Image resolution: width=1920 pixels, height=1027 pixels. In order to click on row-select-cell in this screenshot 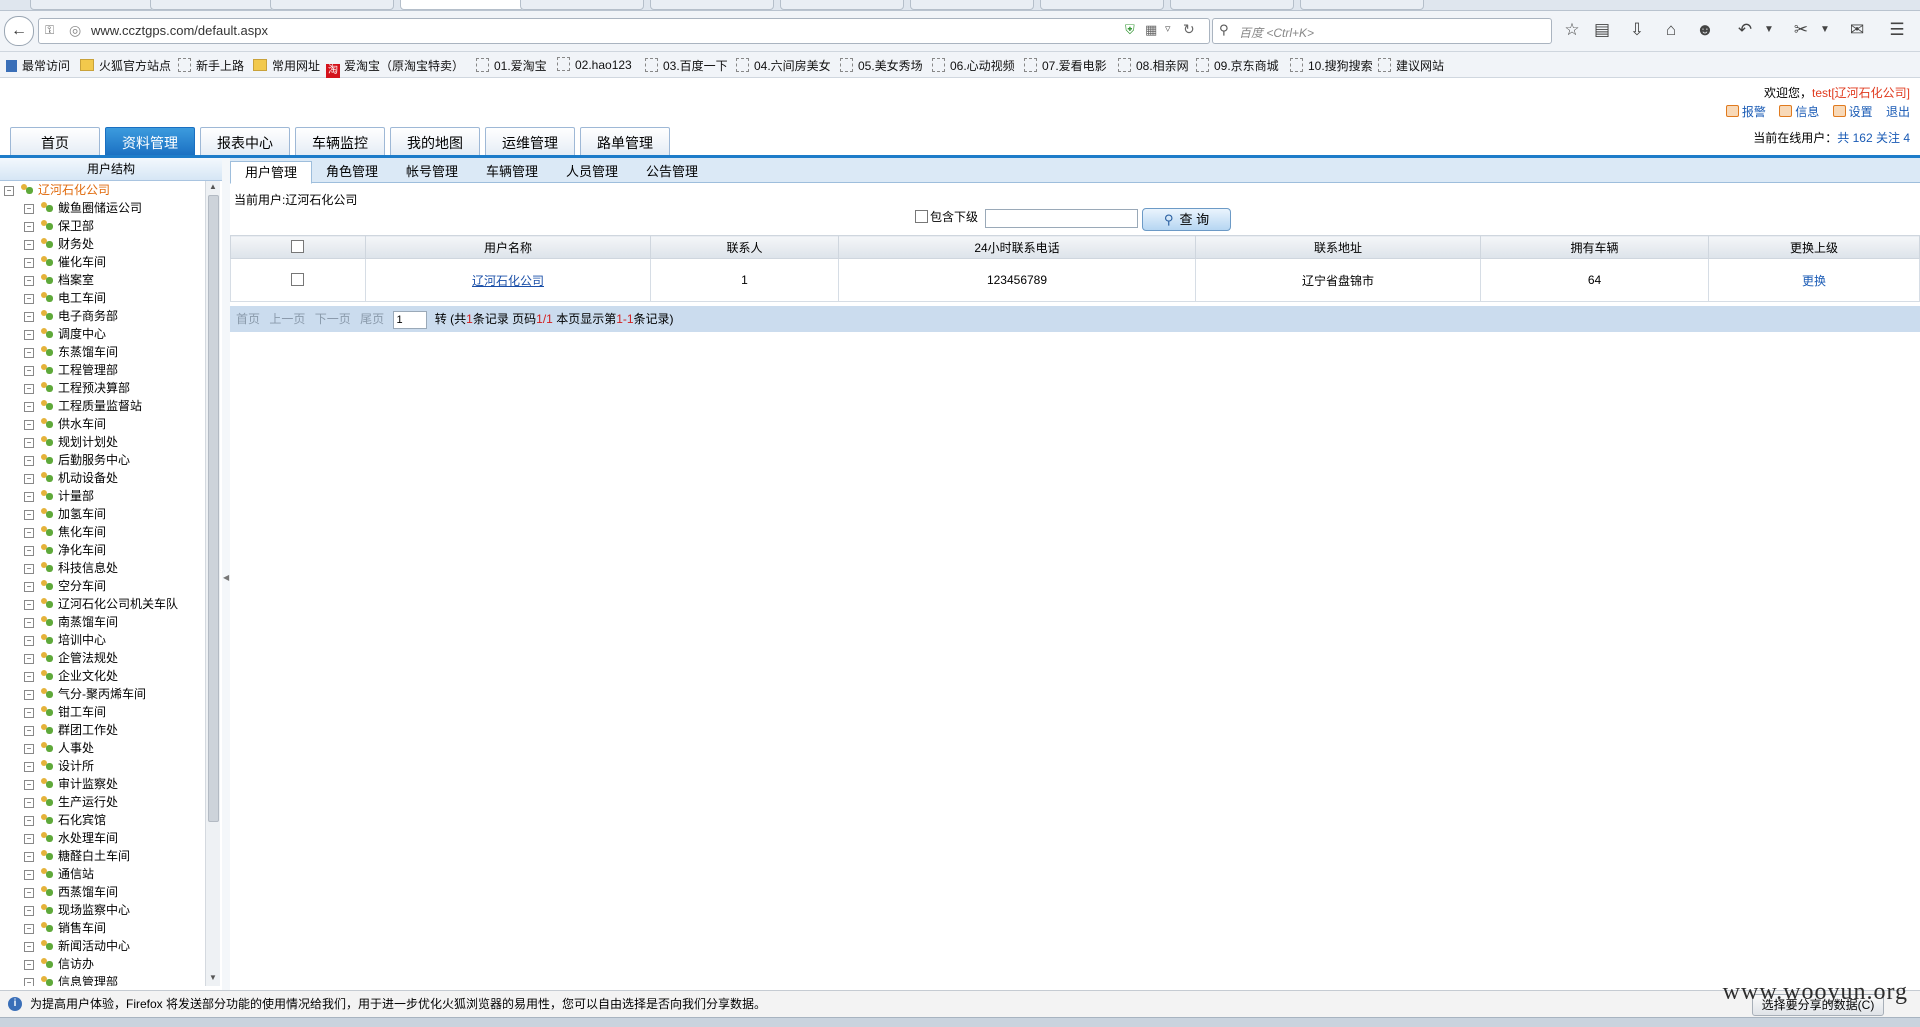, I will do `click(298, 280)`.